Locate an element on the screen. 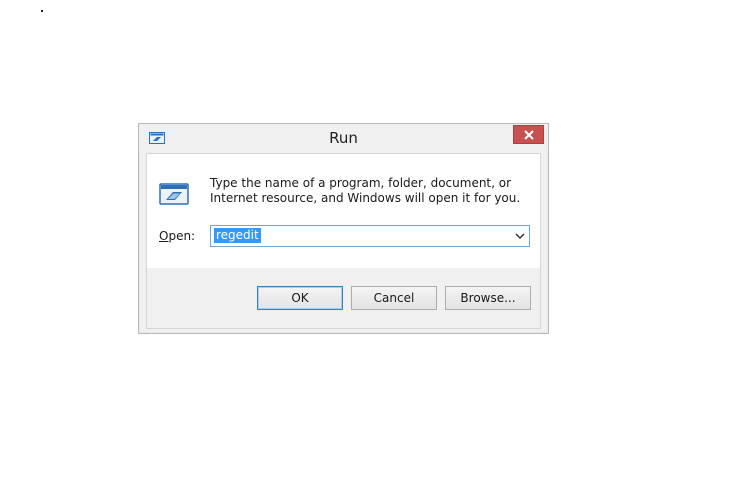  window-title: Run is located at coordinates (343, 138).